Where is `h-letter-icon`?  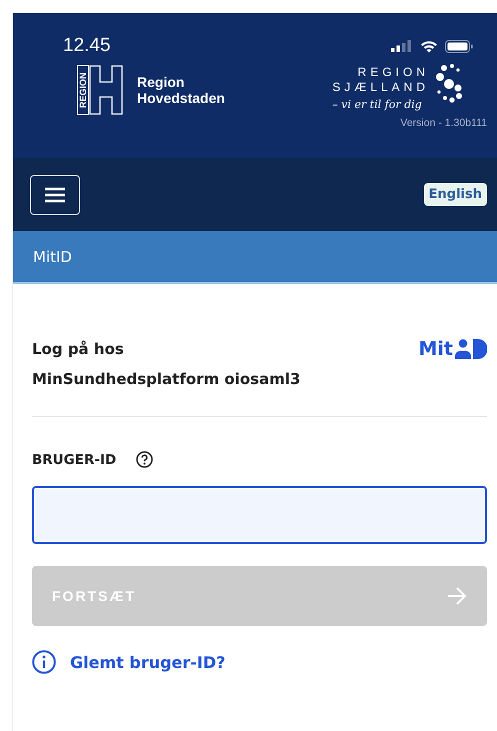 h-letter-icon is located at coordinates (106, 90).